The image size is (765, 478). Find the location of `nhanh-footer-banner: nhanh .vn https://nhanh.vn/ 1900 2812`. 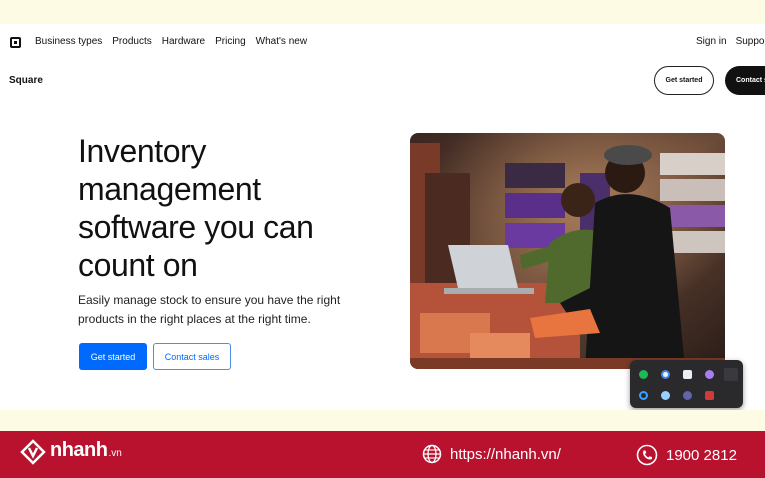

nhanh-footer-banner: nhanh .vn https://nhanh.vn/ 1900 2812 is located at coordinates (382, 454).